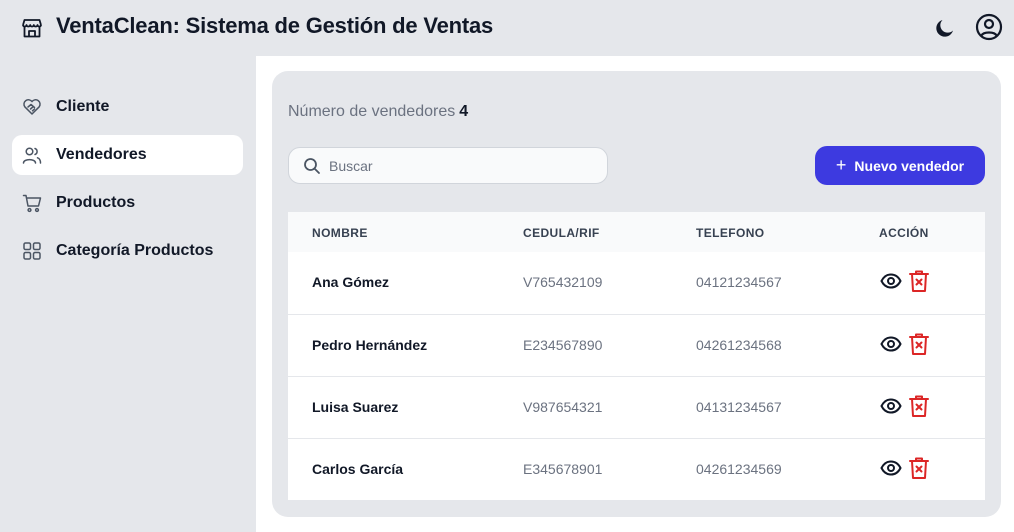 This screenshot has height=532, width=1014. I want to click on plus-icon: +, so click(841, 164).